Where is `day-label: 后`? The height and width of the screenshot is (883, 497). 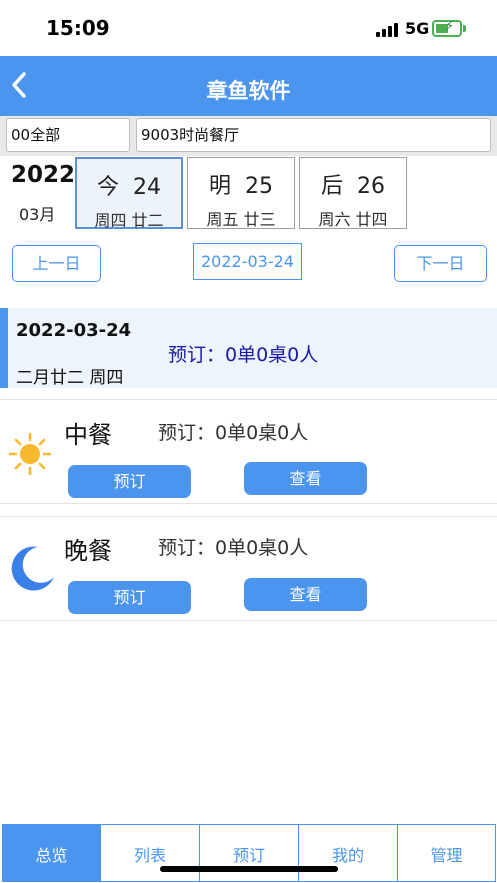 day-label: 后 is located at coordinates (331, 186).